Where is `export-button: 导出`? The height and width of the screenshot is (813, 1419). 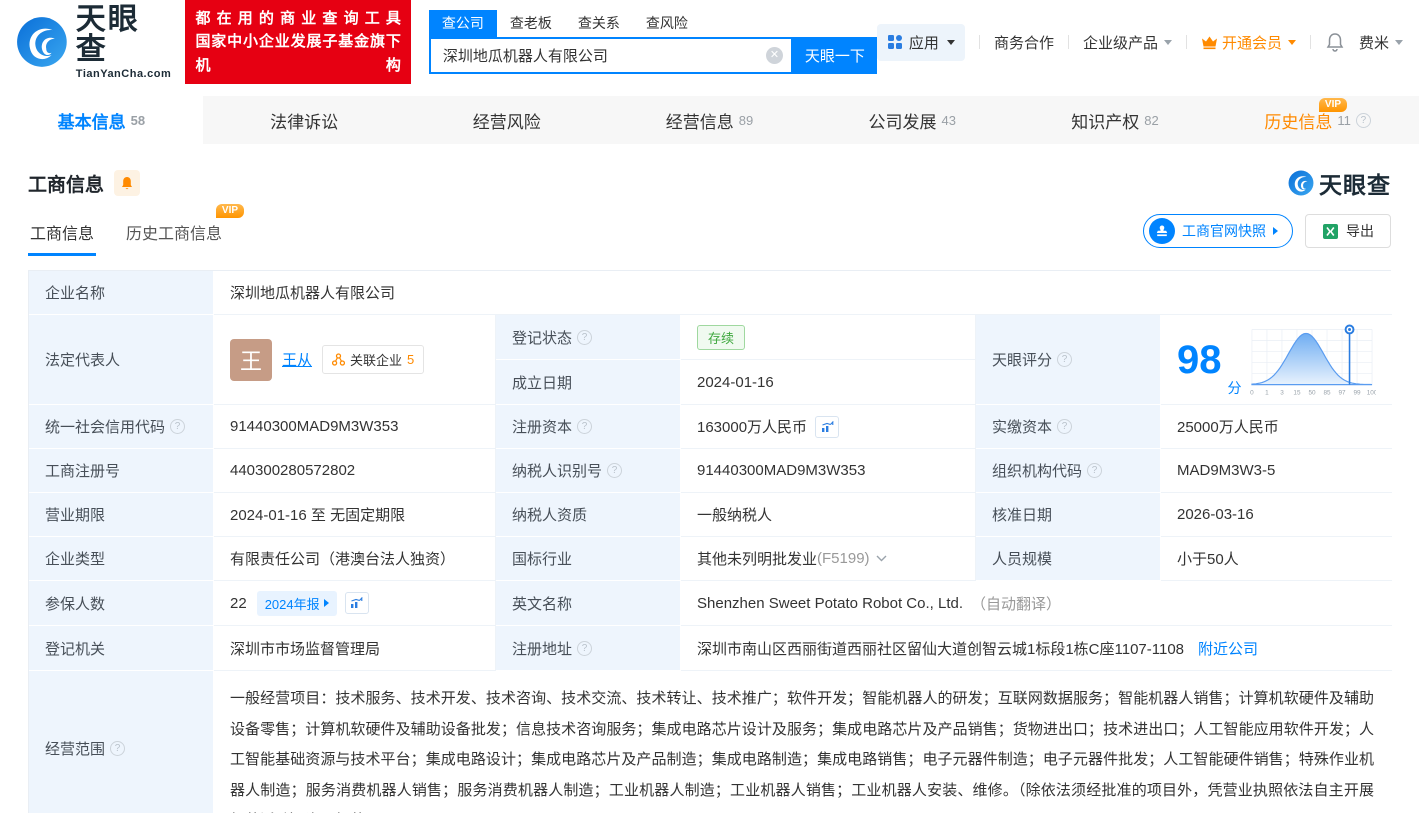
export-button: 导出 is located at coordinates (1348, 231).